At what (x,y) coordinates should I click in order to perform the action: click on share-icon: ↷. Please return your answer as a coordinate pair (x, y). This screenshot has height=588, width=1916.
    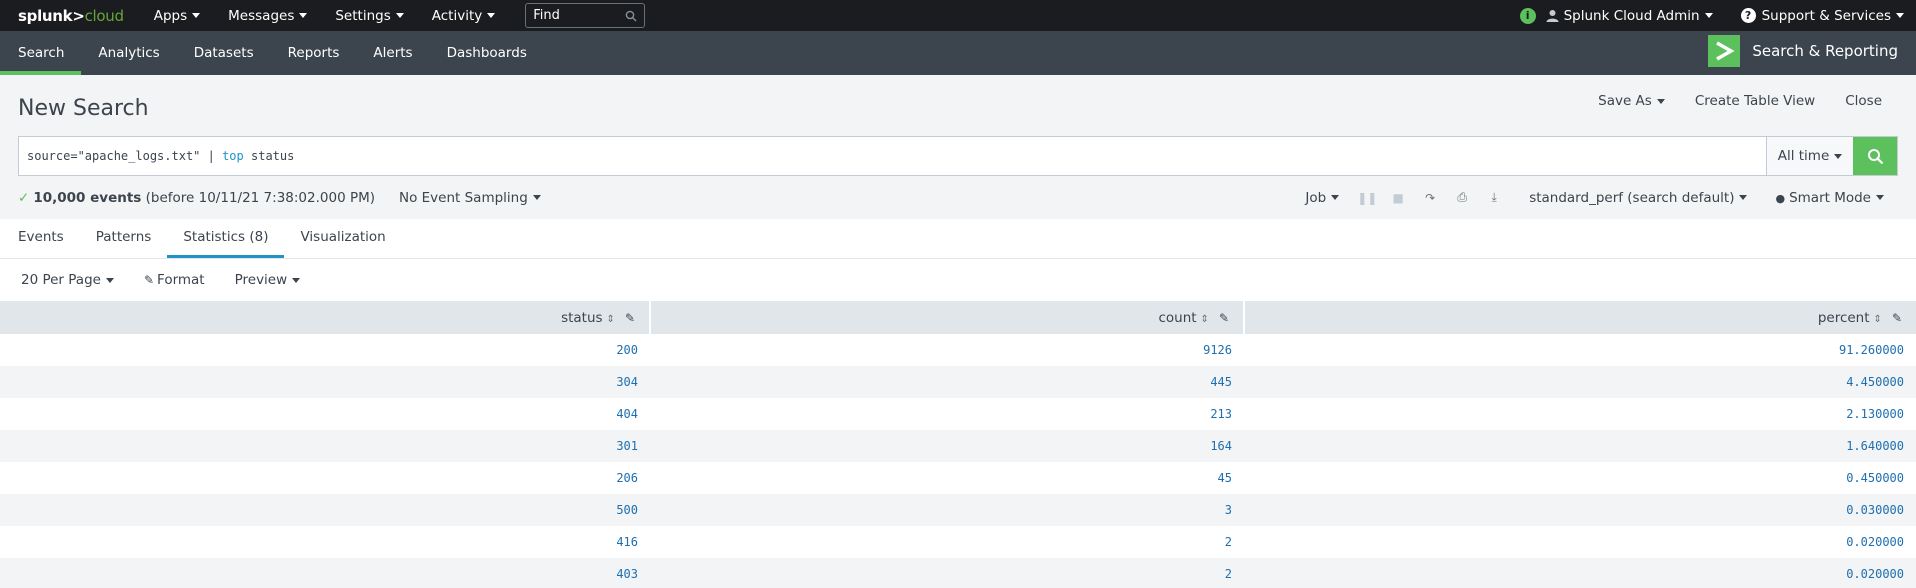
    Looking at the image, I should click on (1430, 198).